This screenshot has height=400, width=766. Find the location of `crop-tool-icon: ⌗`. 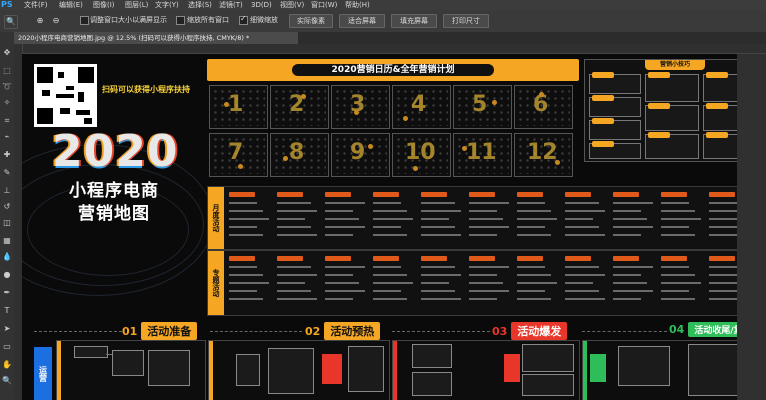

crop-tool-icon: ⌗ is located at coordinates (7, 121).